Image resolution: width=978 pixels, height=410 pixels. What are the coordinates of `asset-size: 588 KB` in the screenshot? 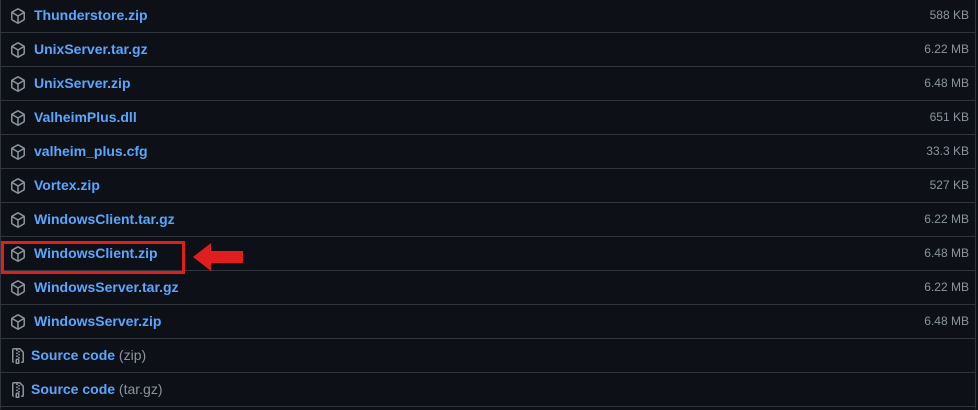 It's located at (949, 15).